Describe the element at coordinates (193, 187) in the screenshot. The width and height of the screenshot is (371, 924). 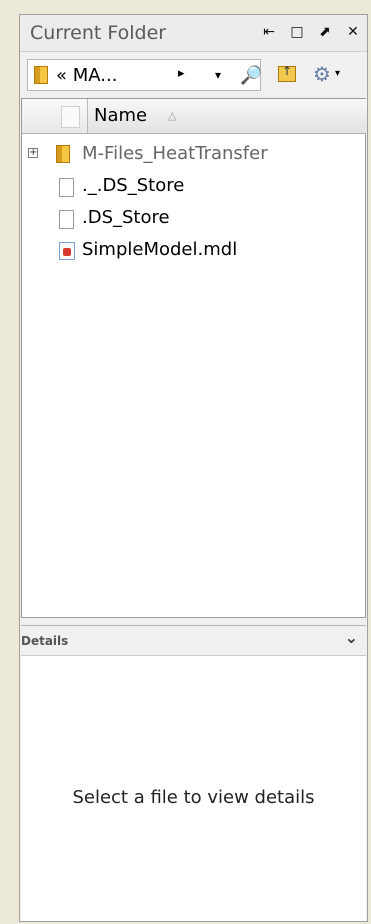
I see `list-item: ._.DS_Store` at that location.